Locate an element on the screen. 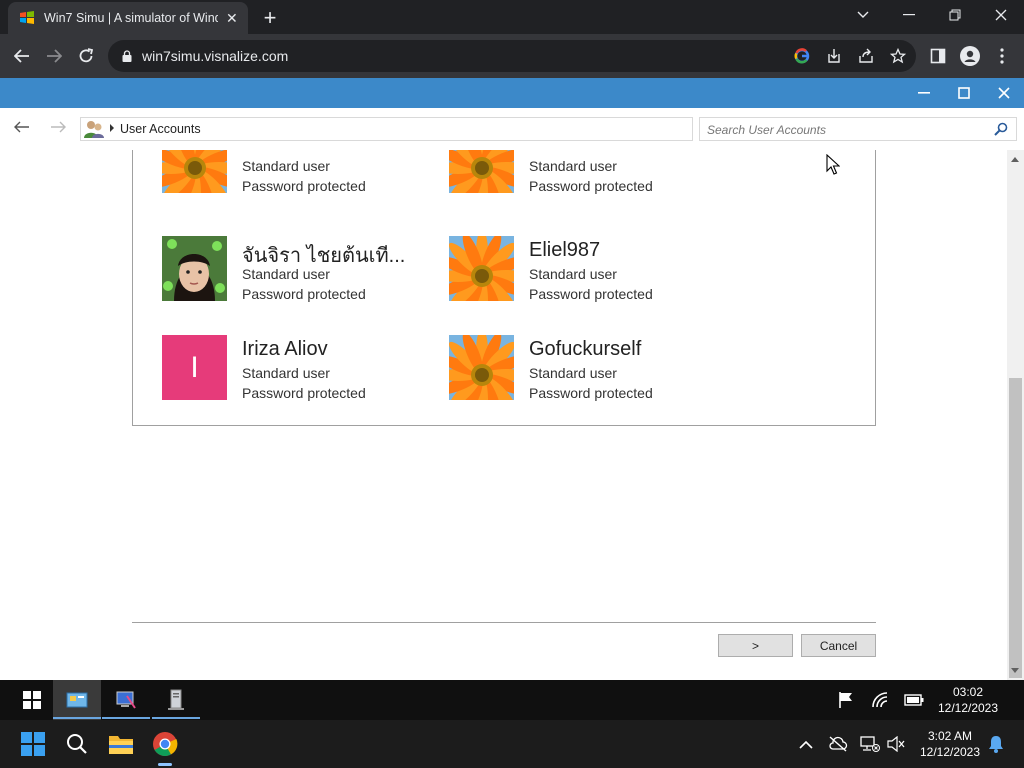 The image size is (1024, 768). profile-icon is located at coordinates (970, 56).